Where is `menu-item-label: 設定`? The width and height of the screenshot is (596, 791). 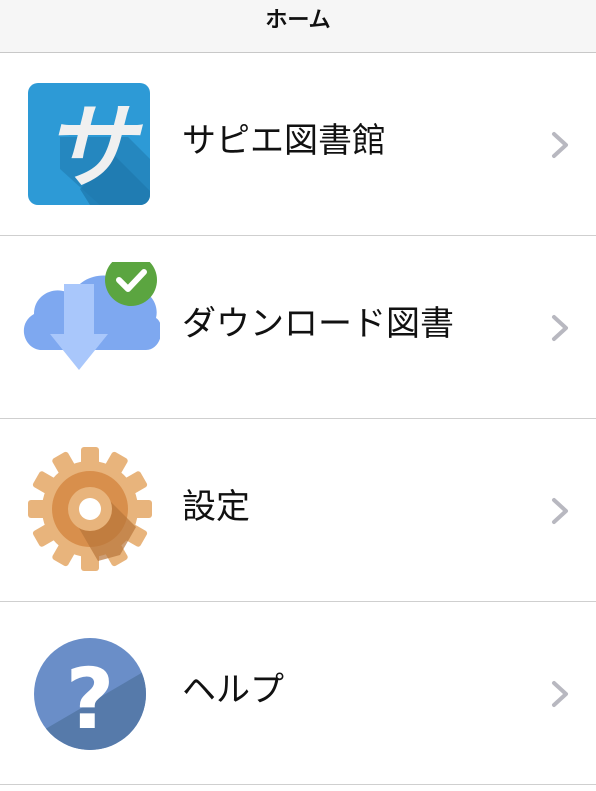
menu-item-label: 設定 is located at coordinates (216, 507).